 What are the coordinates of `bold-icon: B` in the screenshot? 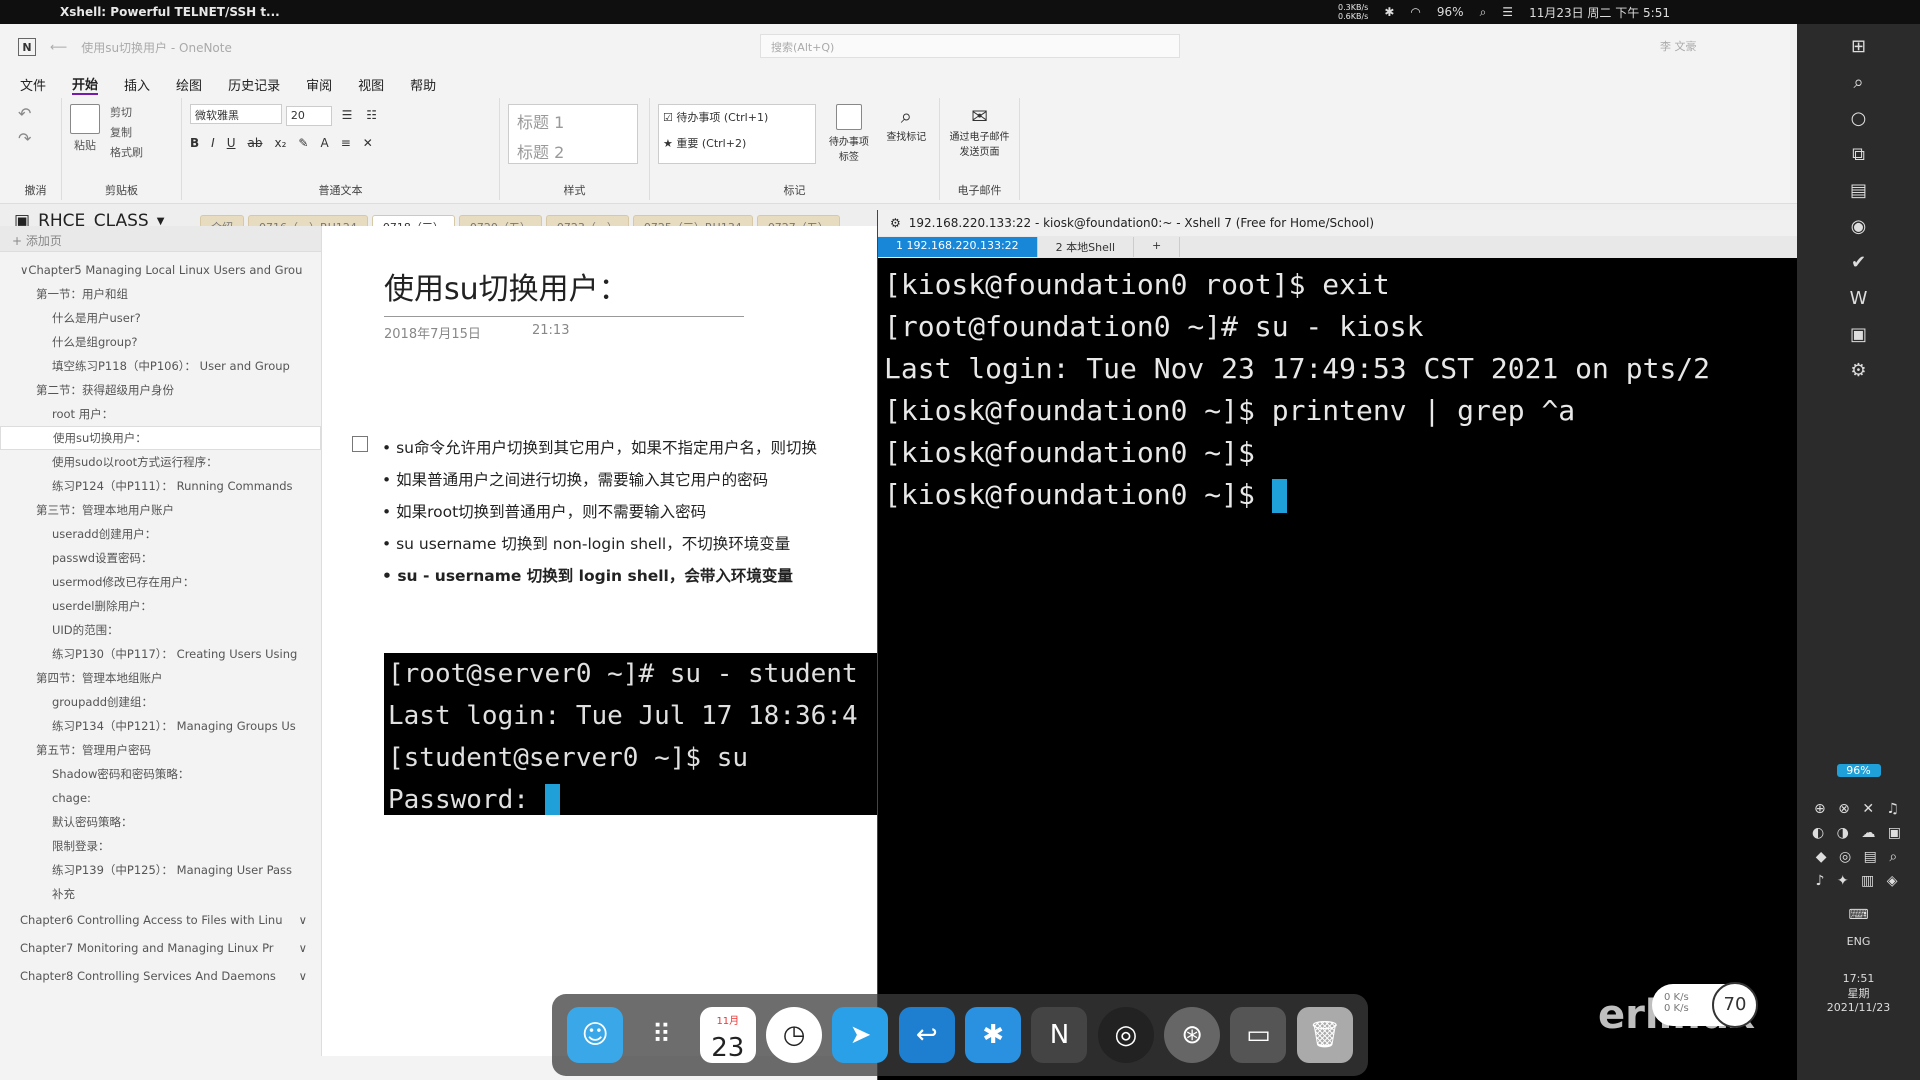 It's located at (194, 143).